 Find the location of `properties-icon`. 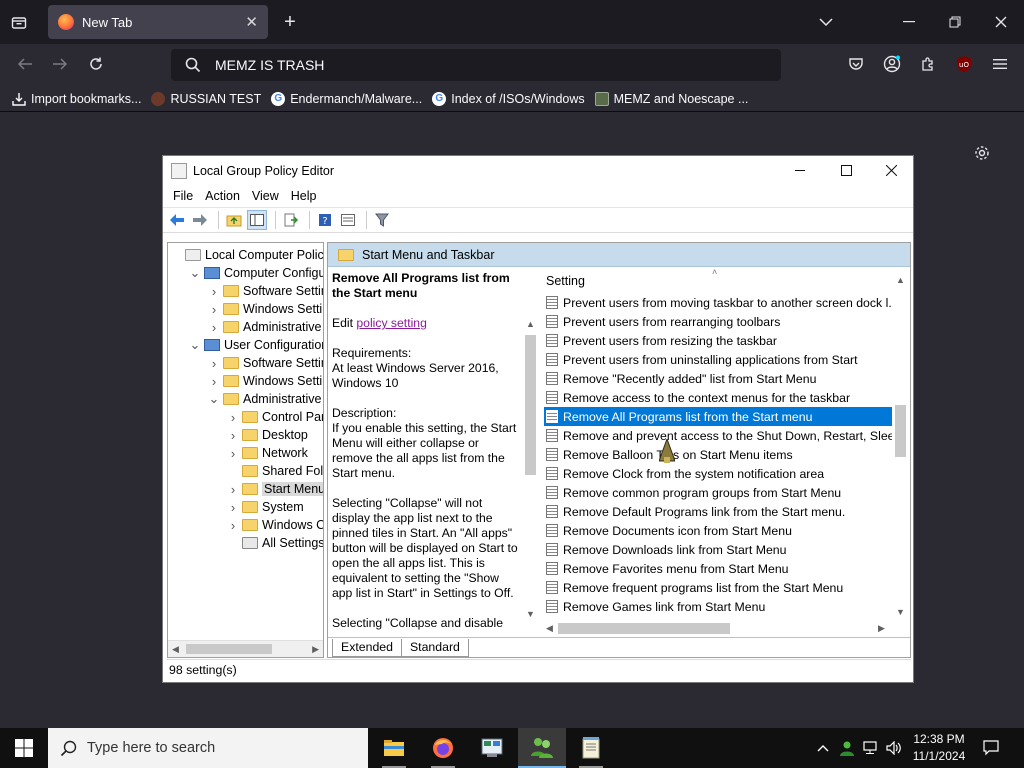

properties-icon is located at coordinates (348, 220).